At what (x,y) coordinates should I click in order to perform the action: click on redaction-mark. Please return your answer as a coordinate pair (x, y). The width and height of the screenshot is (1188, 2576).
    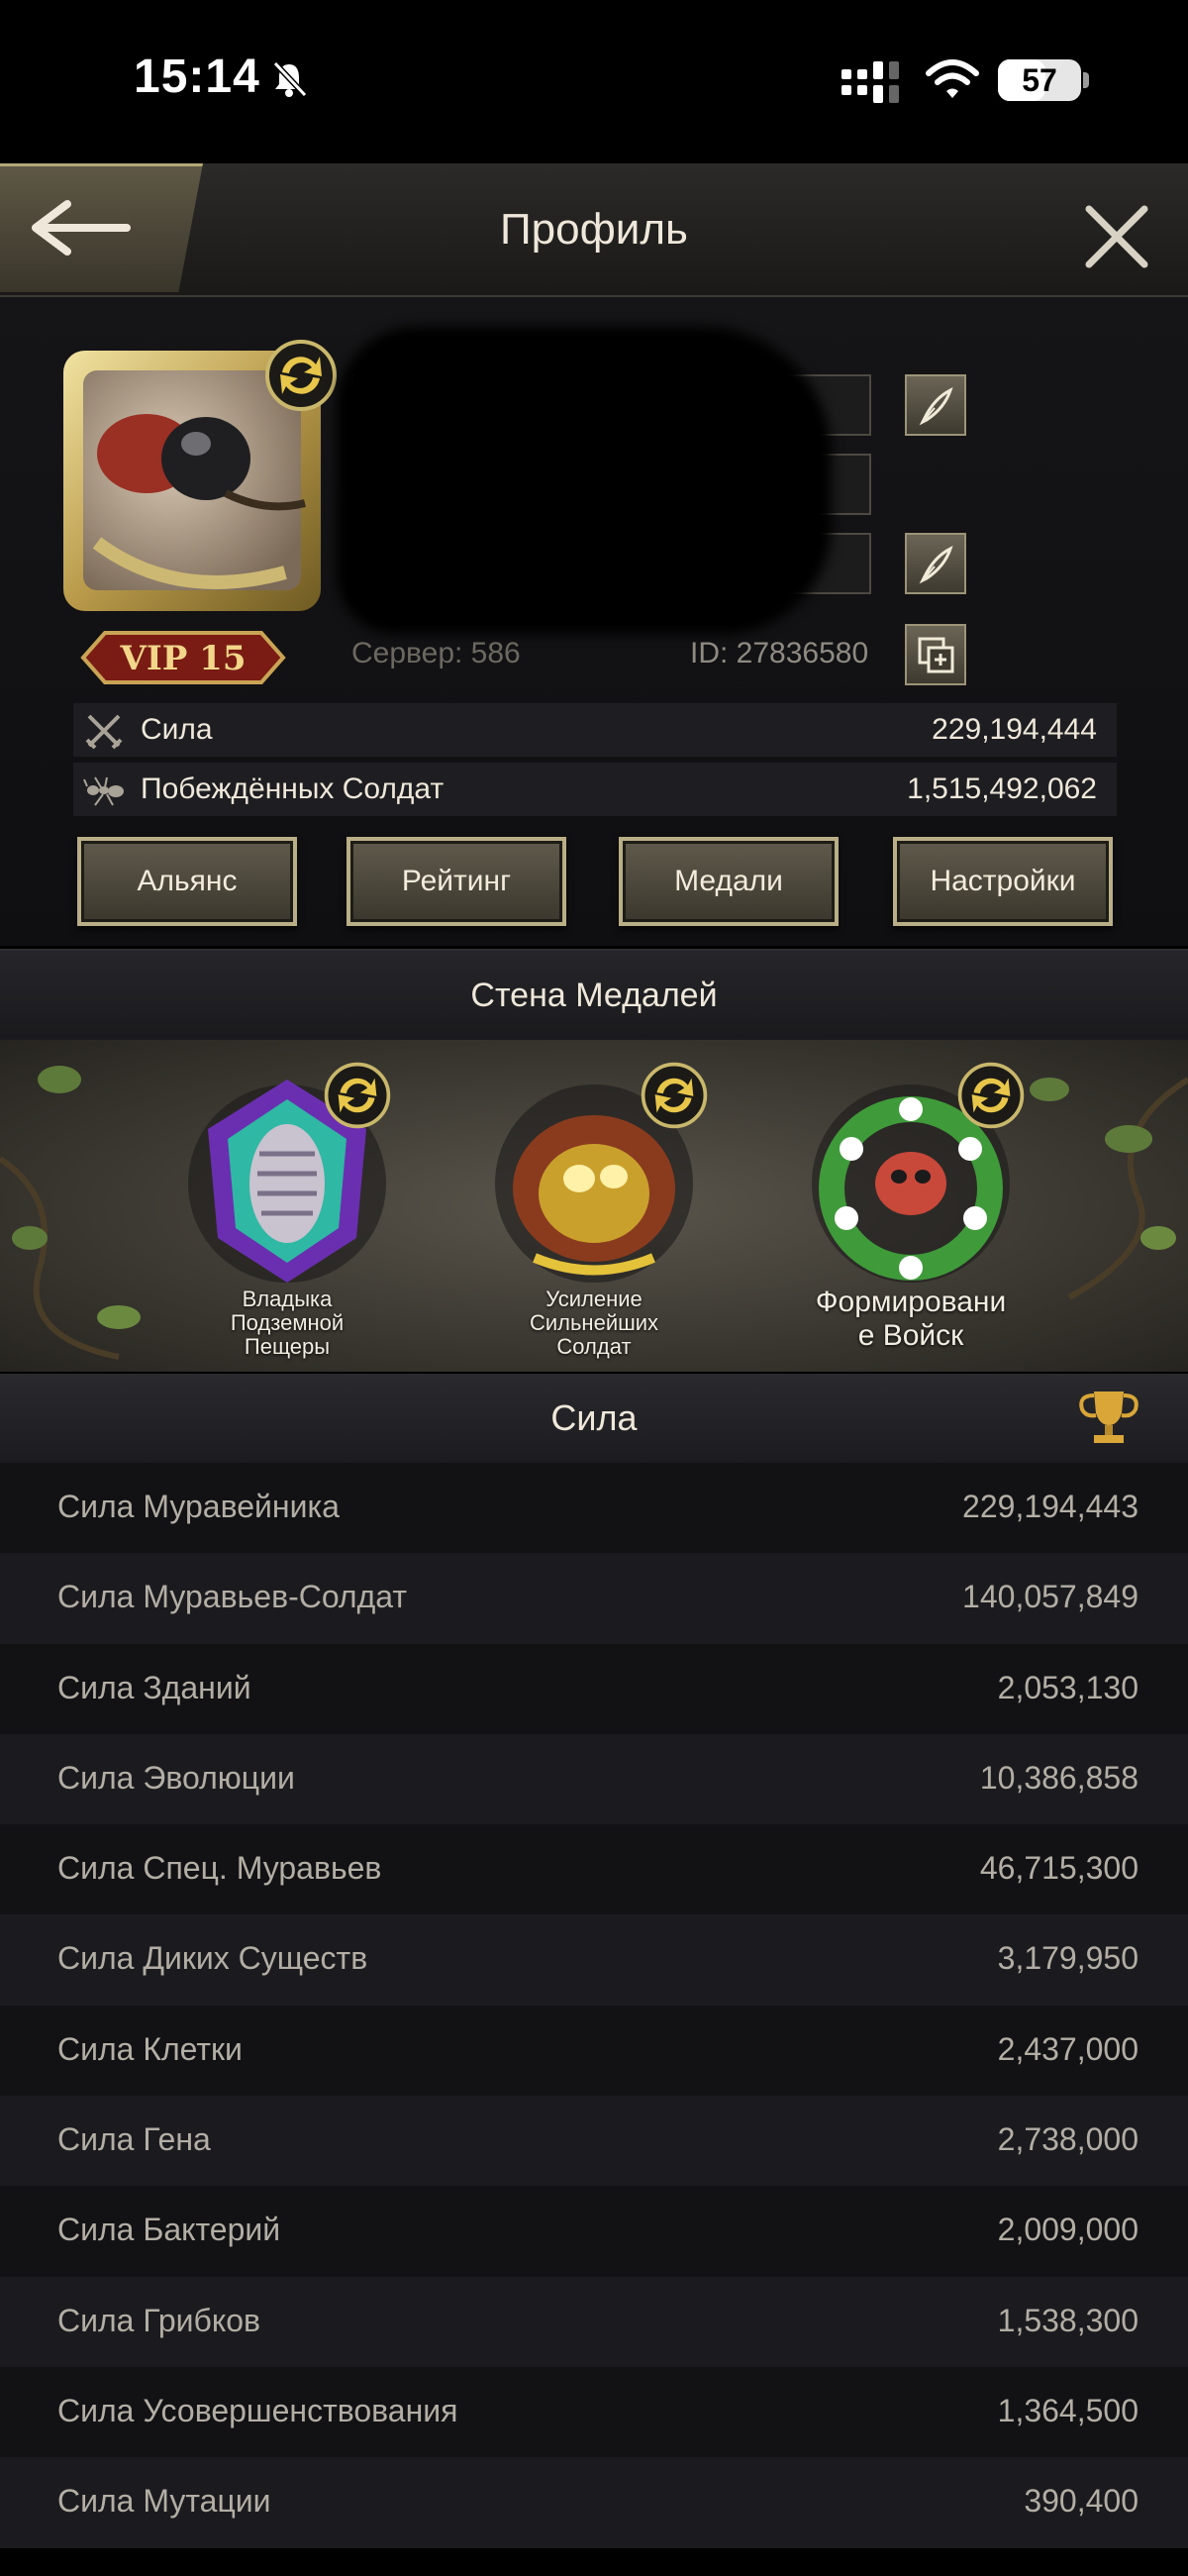
    Looking at the image, I should click on (584, 480).